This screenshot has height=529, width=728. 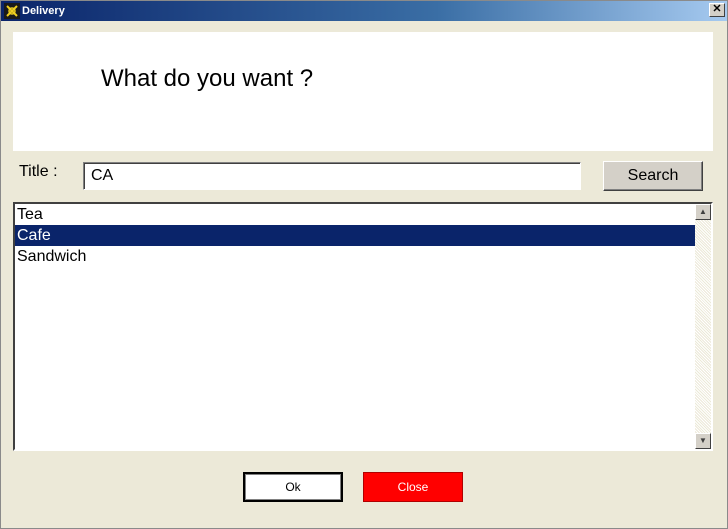 I want to click on list-item: Tea, so click(x=355, y=214).